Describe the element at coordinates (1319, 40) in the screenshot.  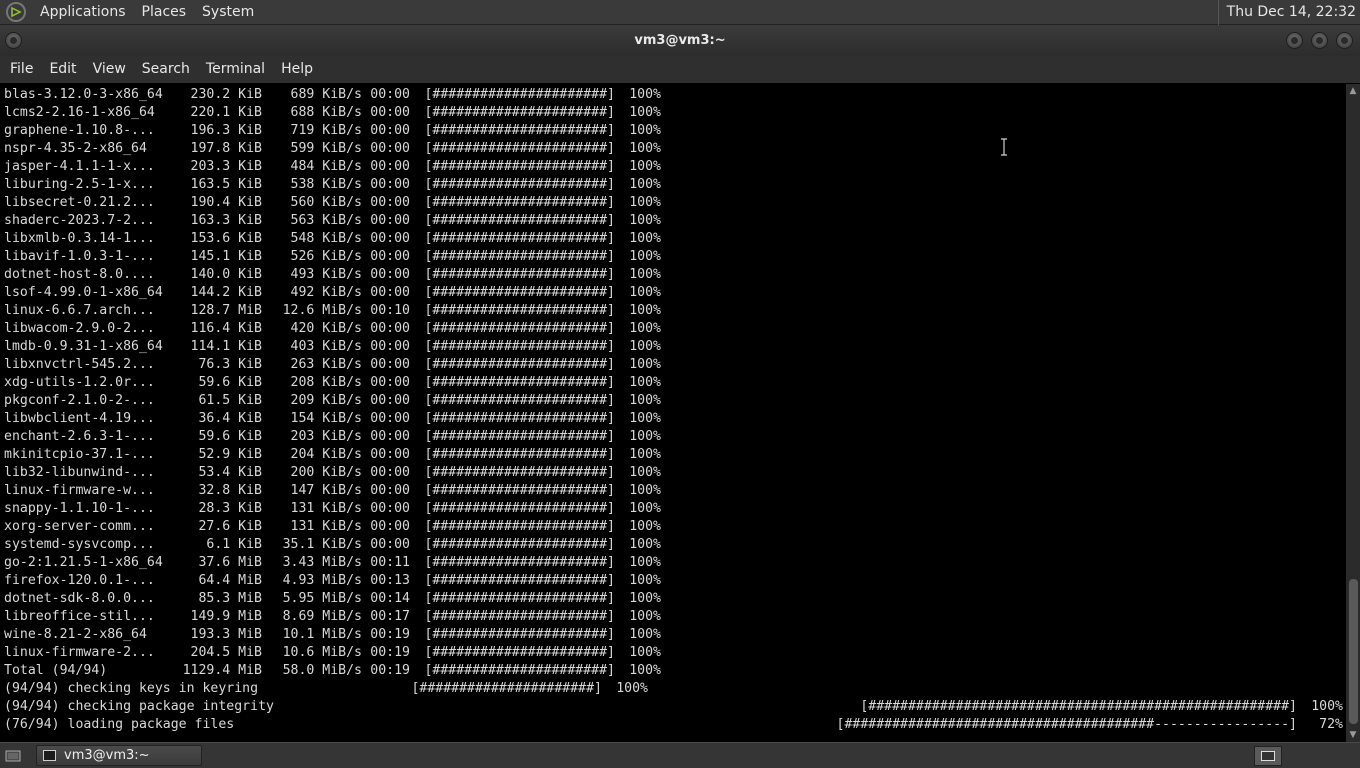
I see `maximize-button` at that location.